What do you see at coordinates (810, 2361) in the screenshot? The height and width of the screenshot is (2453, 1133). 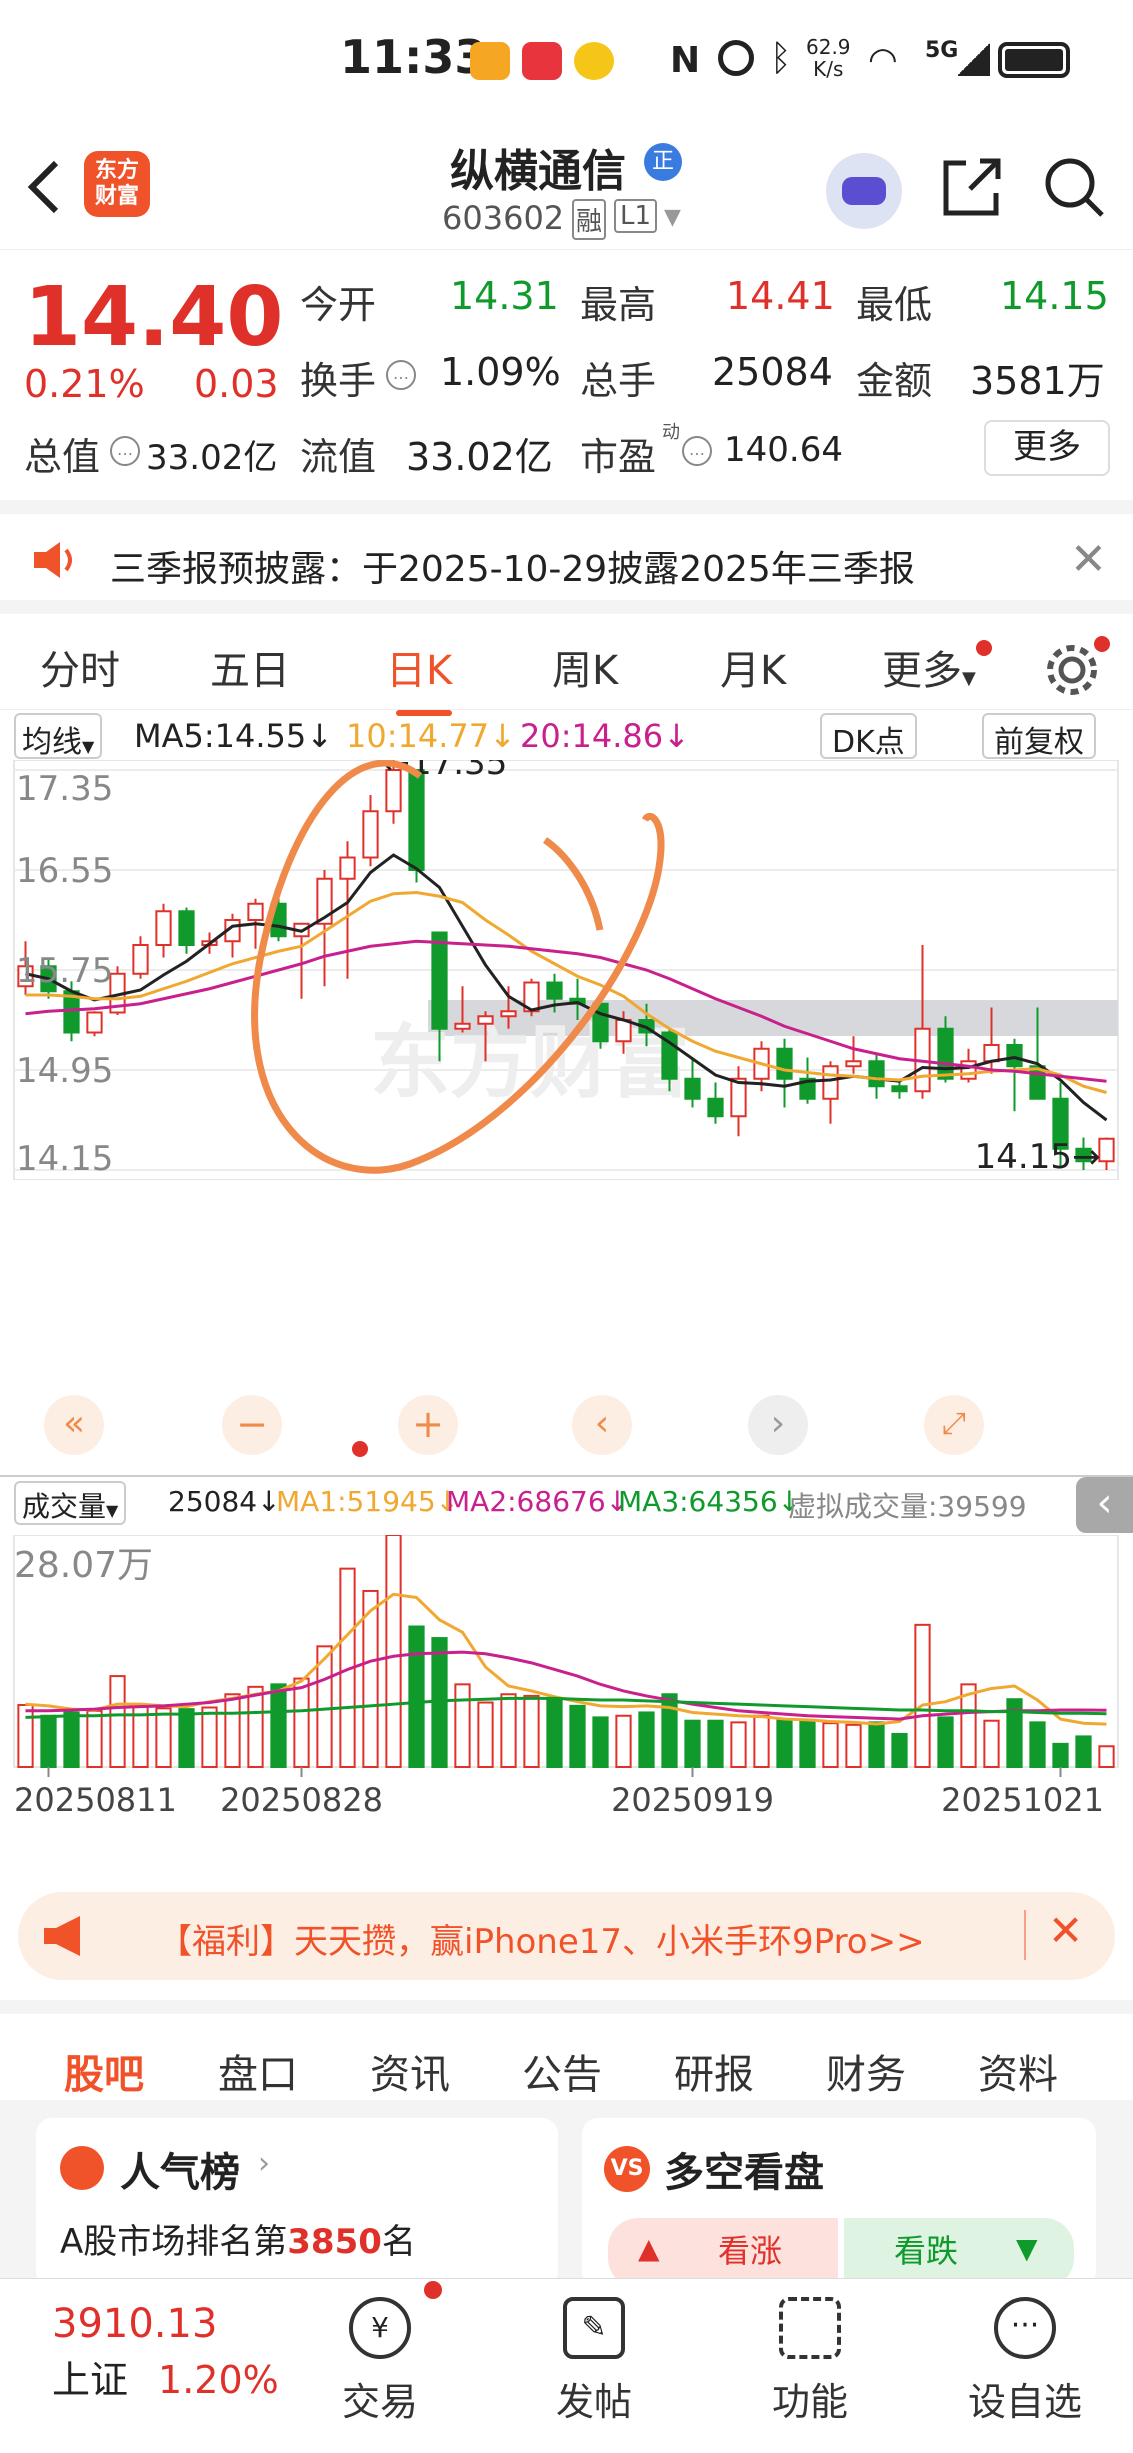 I see `function-button: 功能` at bounding box center [810, 2361].